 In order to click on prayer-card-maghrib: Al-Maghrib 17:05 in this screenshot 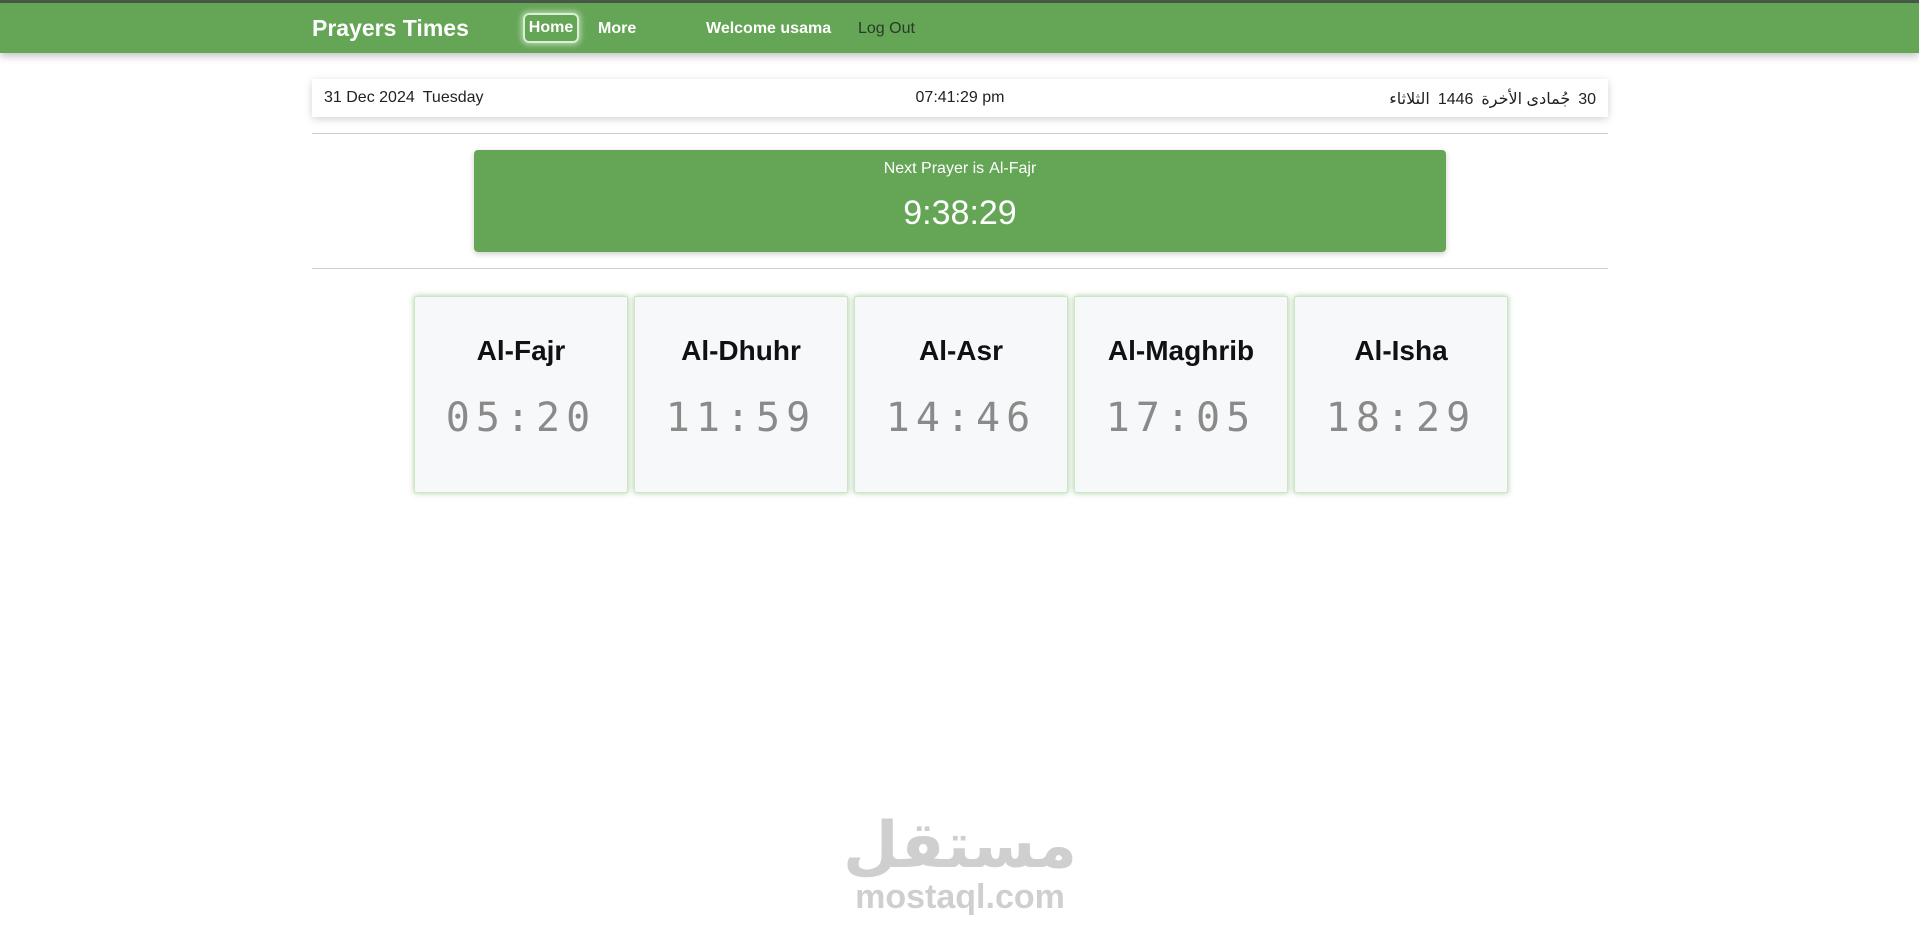, I will do `click(1181, 394)`.